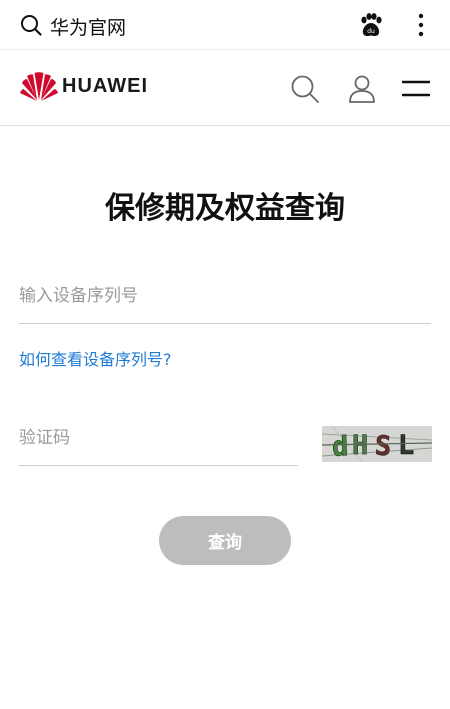 This screenshot has height=709, width=450. Describe the element at coordinates (362, 89) in the screenshot. I see `user-account-icon` at that location.